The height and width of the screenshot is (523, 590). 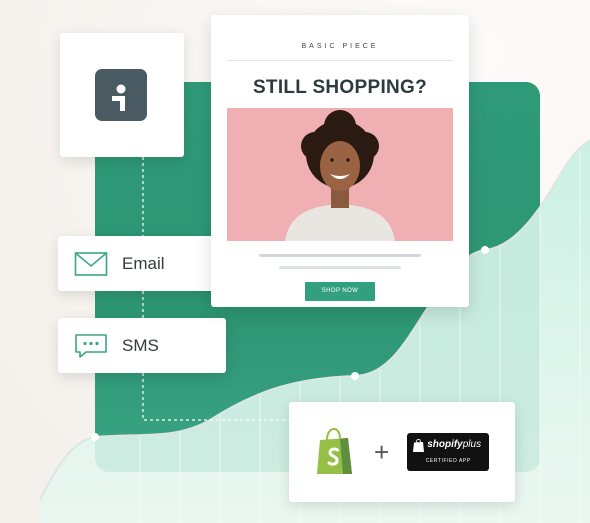 I want to click on shopify-plus-badge: shopifyplus CERTIFIED APP, so click(x=448, y=452).